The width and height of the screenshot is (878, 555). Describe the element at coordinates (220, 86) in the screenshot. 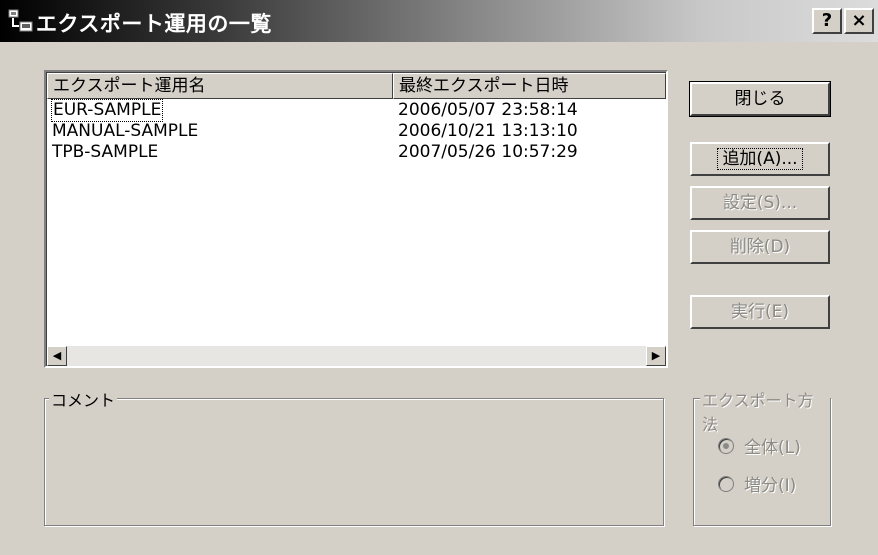

I see `column-header-name: エクスポート運用名` at that location.